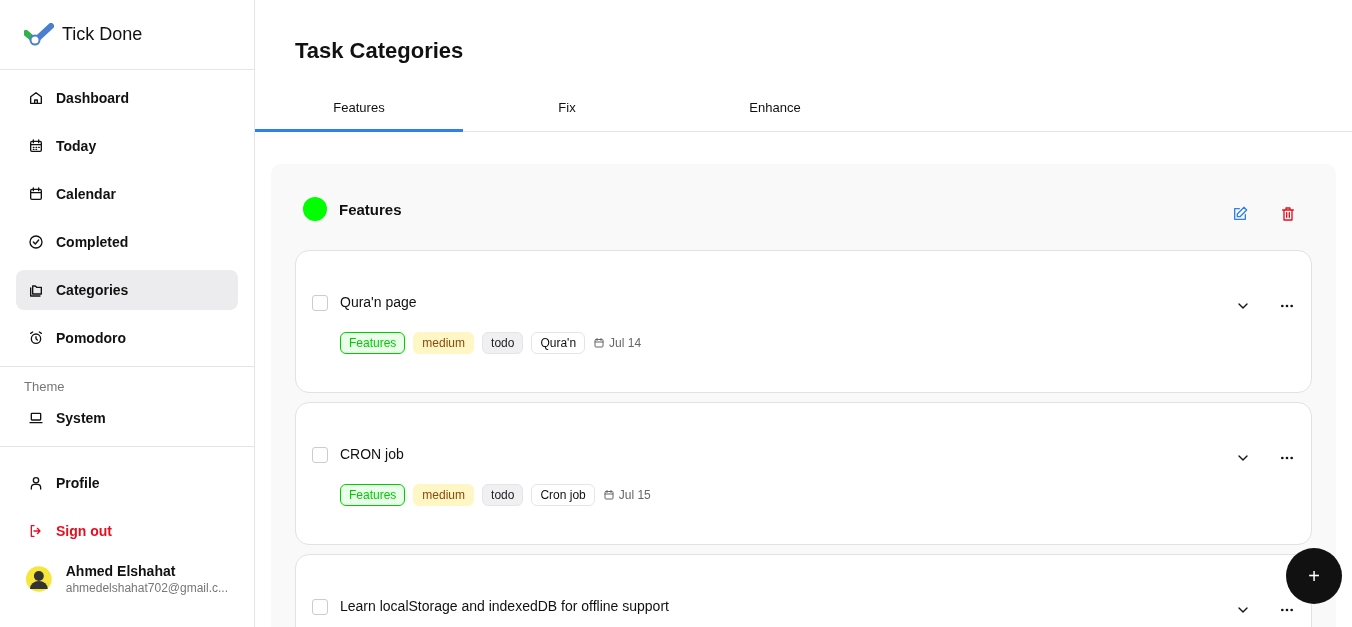 The width and height of the screenshot is (1352, 627). Describe the element at coordinates (102, 34) in the screenshot. I see `app-name: Tick Done` at that location.